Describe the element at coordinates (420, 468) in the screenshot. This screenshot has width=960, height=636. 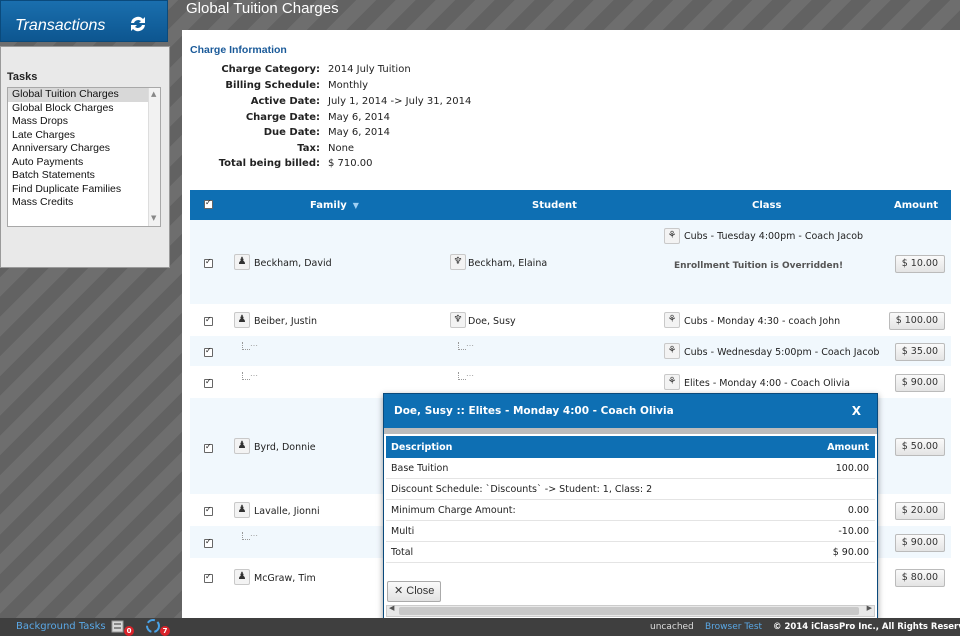
I see `row-description: Base Tuition` at that location.